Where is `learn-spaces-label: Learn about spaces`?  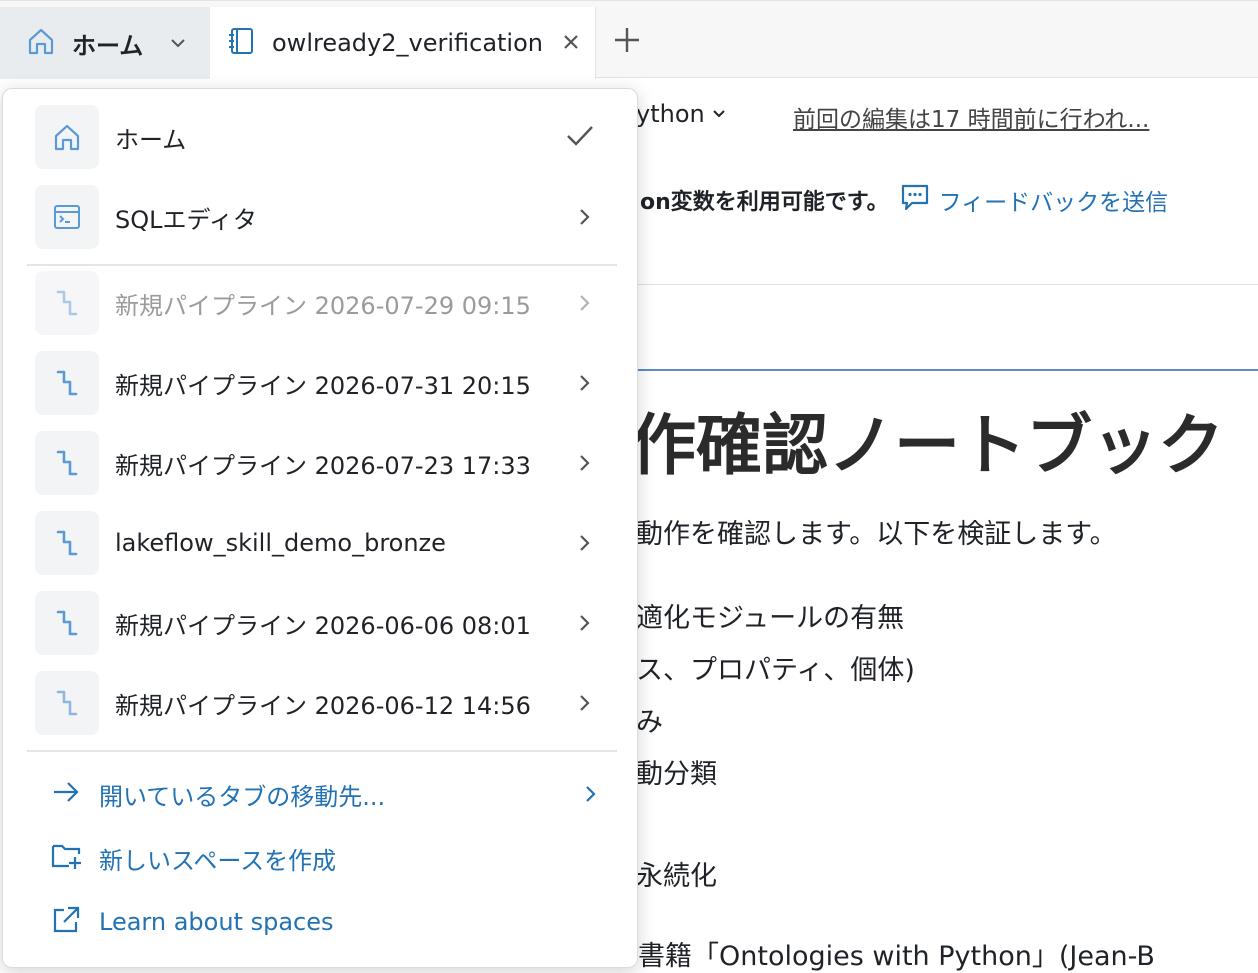 learn-spaces-label: Learn about spaces is located at coordinates (216, 922).